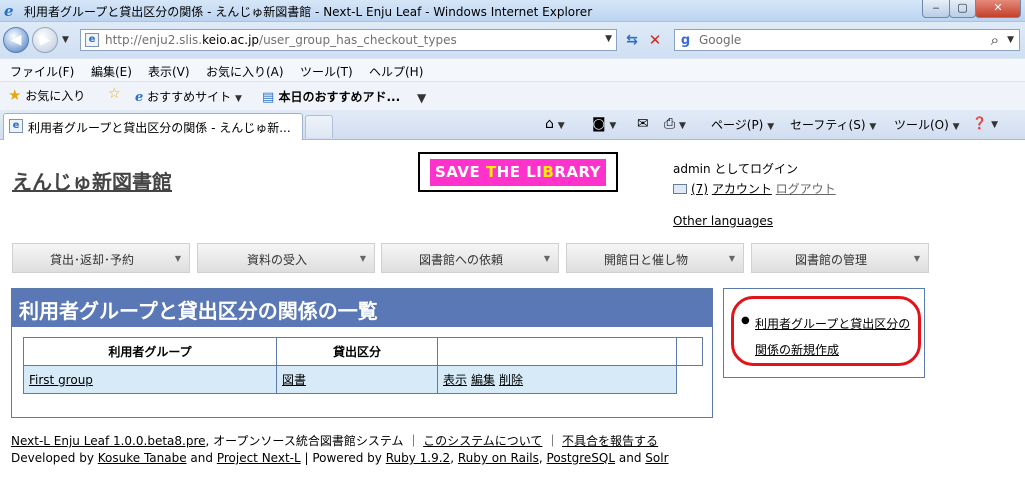  I want to click on add-favorite-button: ☆, so click(114, 94).